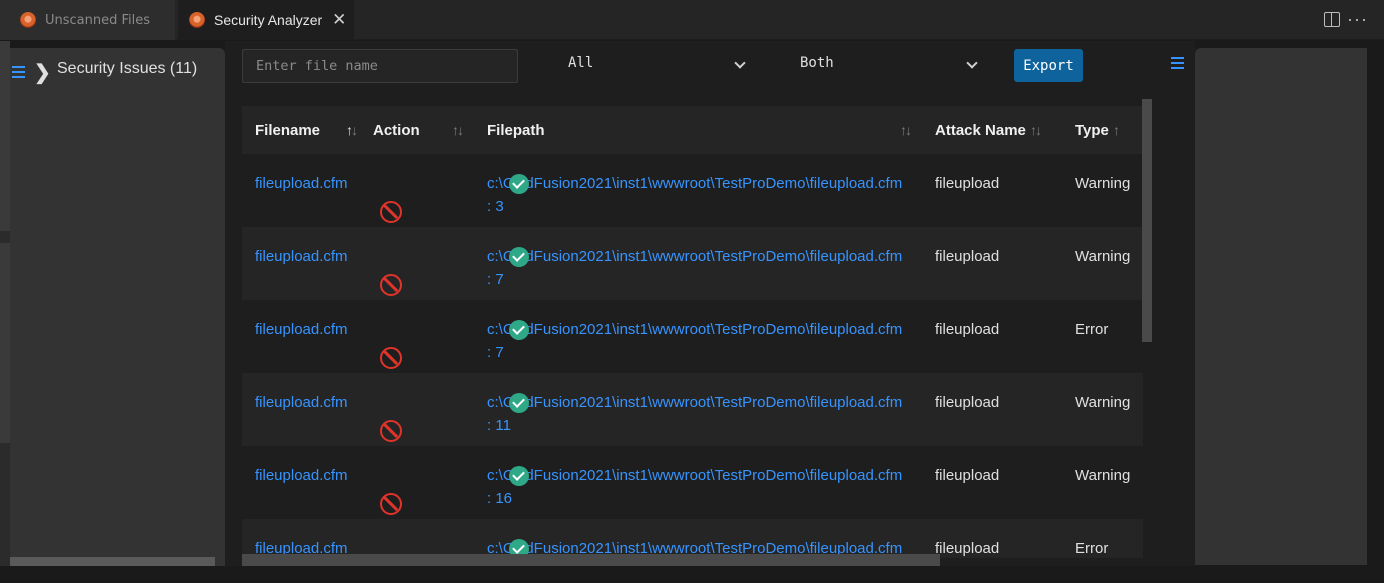 The height and width of the screenshot is (583, 1384). I want to click on column-header-action: Action ↑↓, so click(417, 130).